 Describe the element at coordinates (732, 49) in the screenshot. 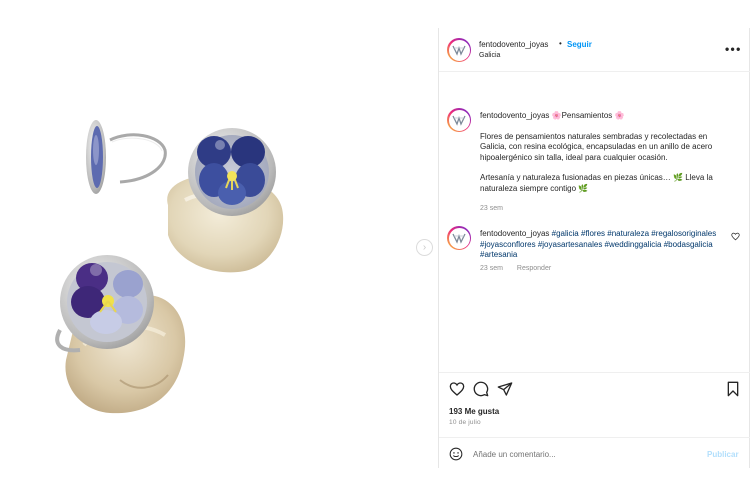

I see `more-options-icon: • • •` at that location.